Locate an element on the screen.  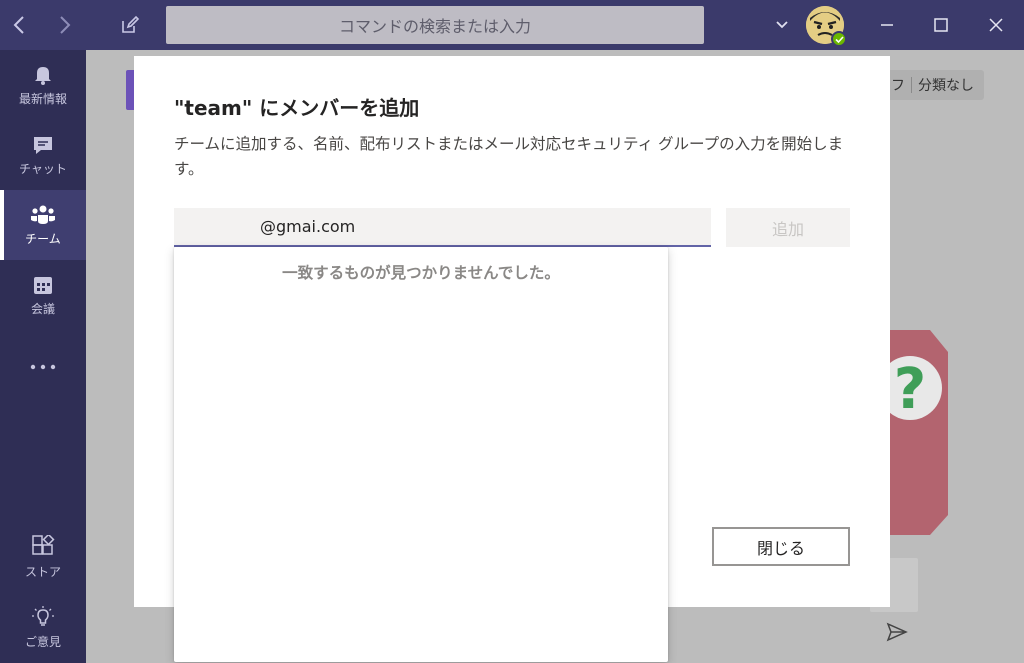
chevron-down-icon is located at coordinates (782, 25).